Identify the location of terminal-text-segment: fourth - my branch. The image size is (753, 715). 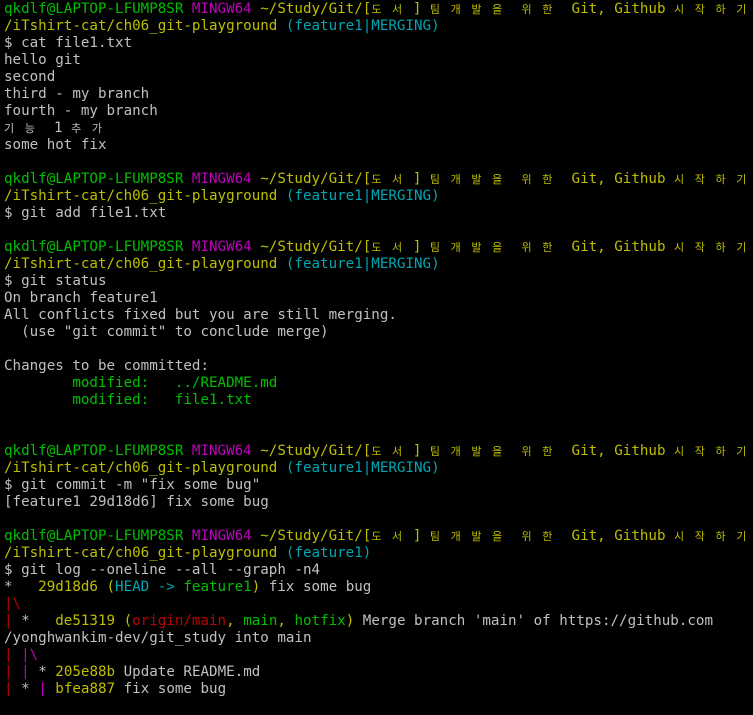
(81, 111).